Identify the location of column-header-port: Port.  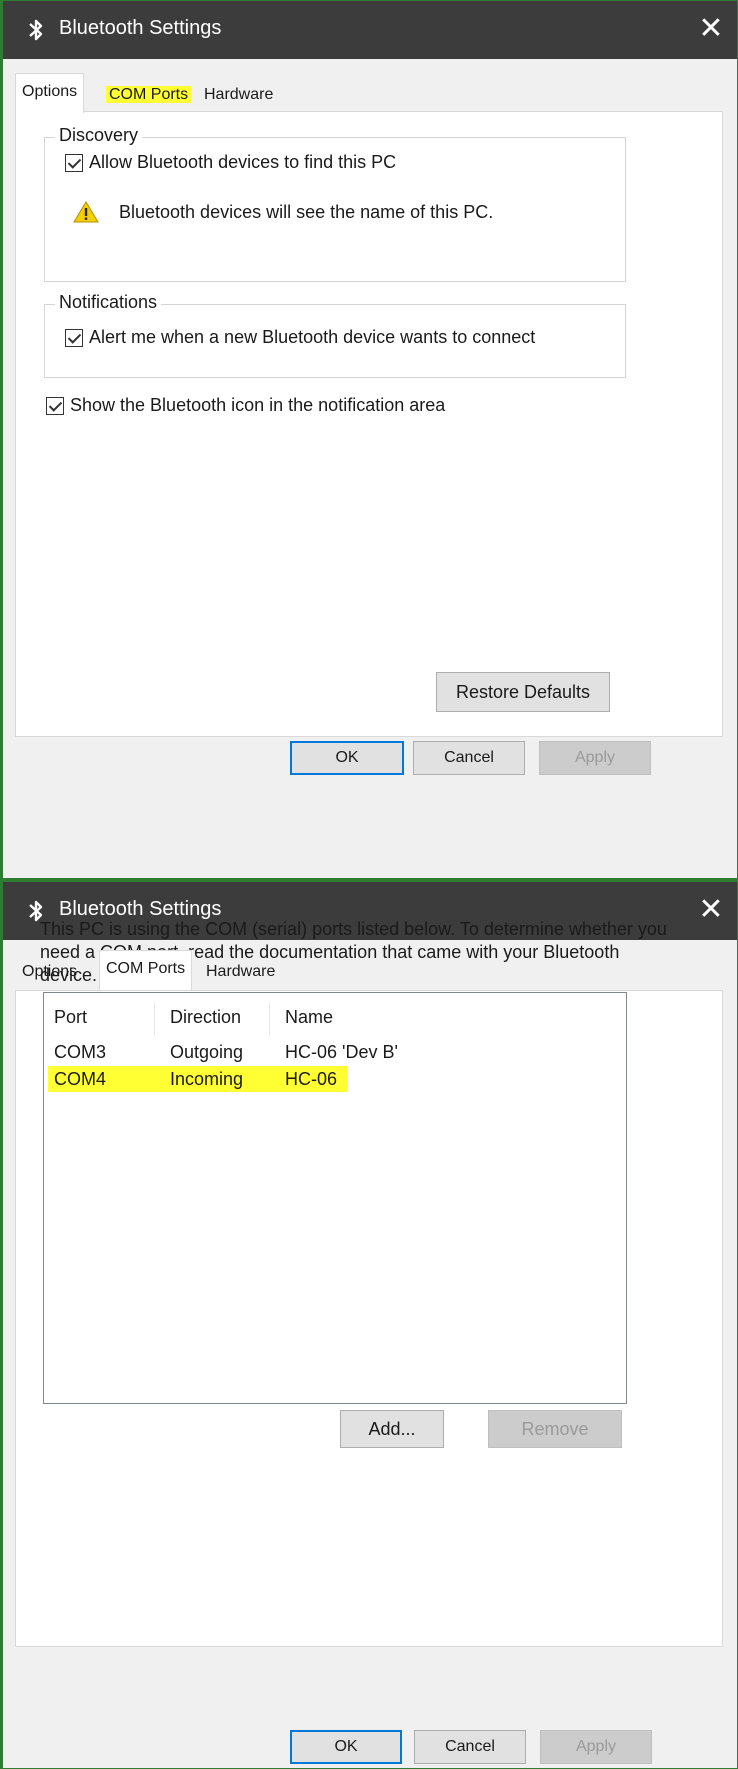
(70, 1017).